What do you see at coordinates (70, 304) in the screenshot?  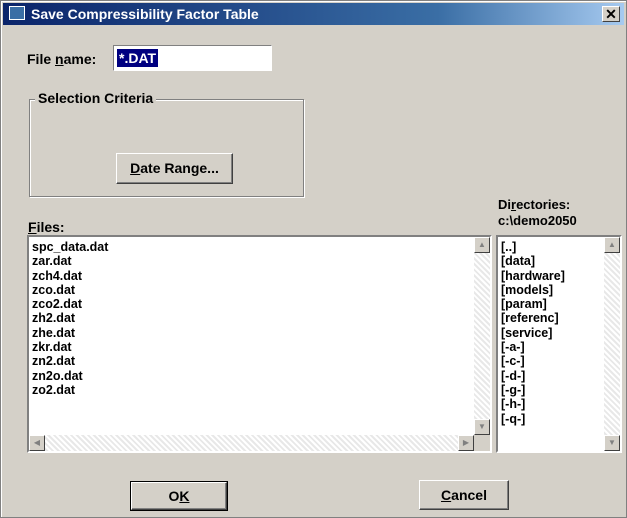 I see `file-list-item: zco2.dat` at bounding box center [70, 304].